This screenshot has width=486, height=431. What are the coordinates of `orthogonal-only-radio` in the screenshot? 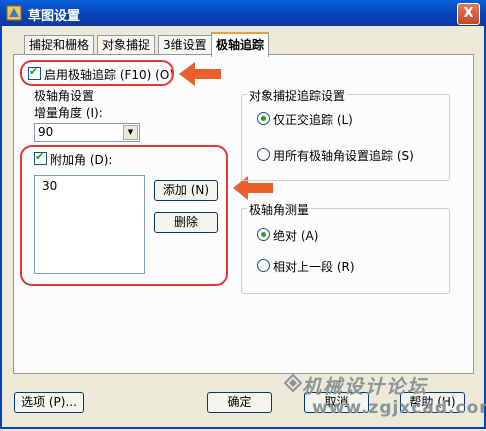 It's located at (263, 118).